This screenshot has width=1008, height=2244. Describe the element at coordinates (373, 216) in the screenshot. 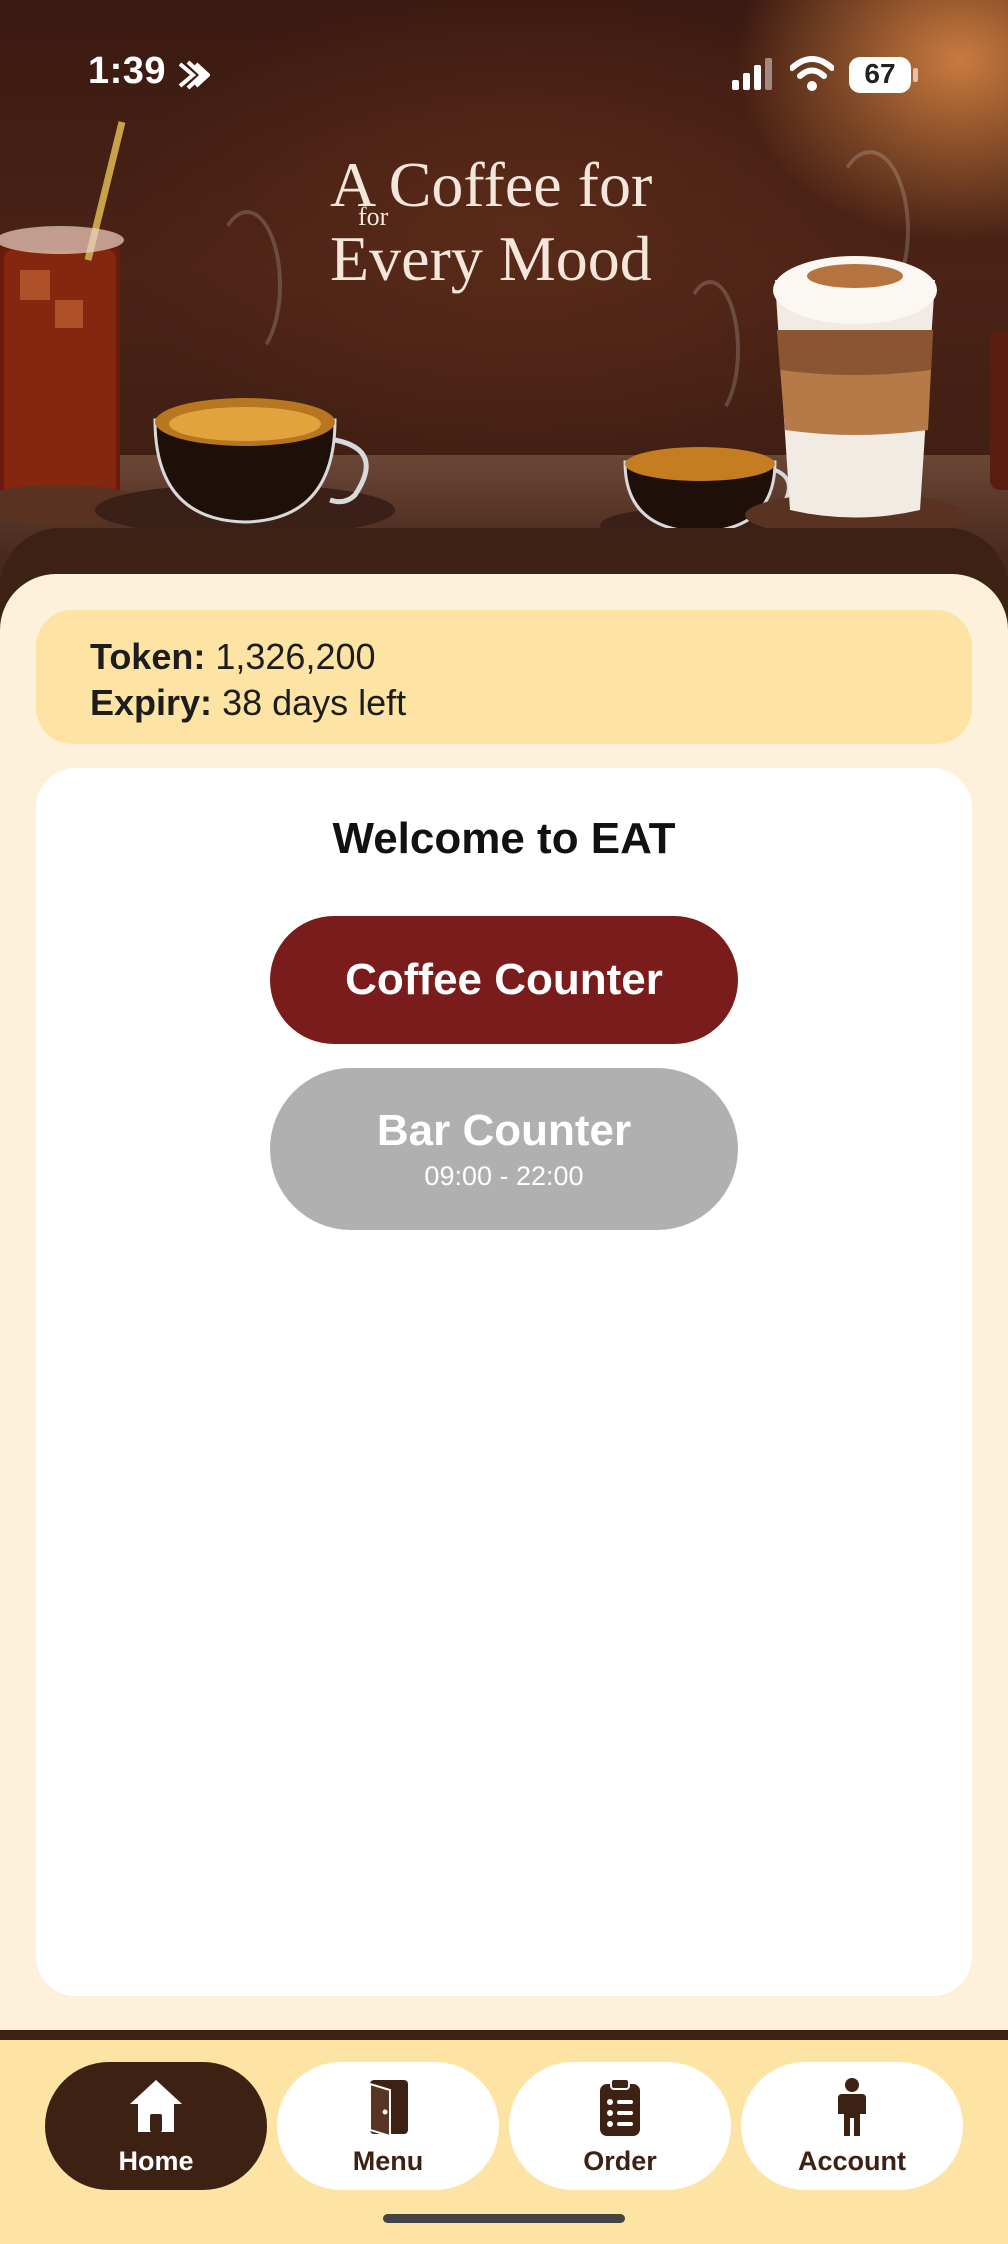

I see `hero-title-for: for` at that location.